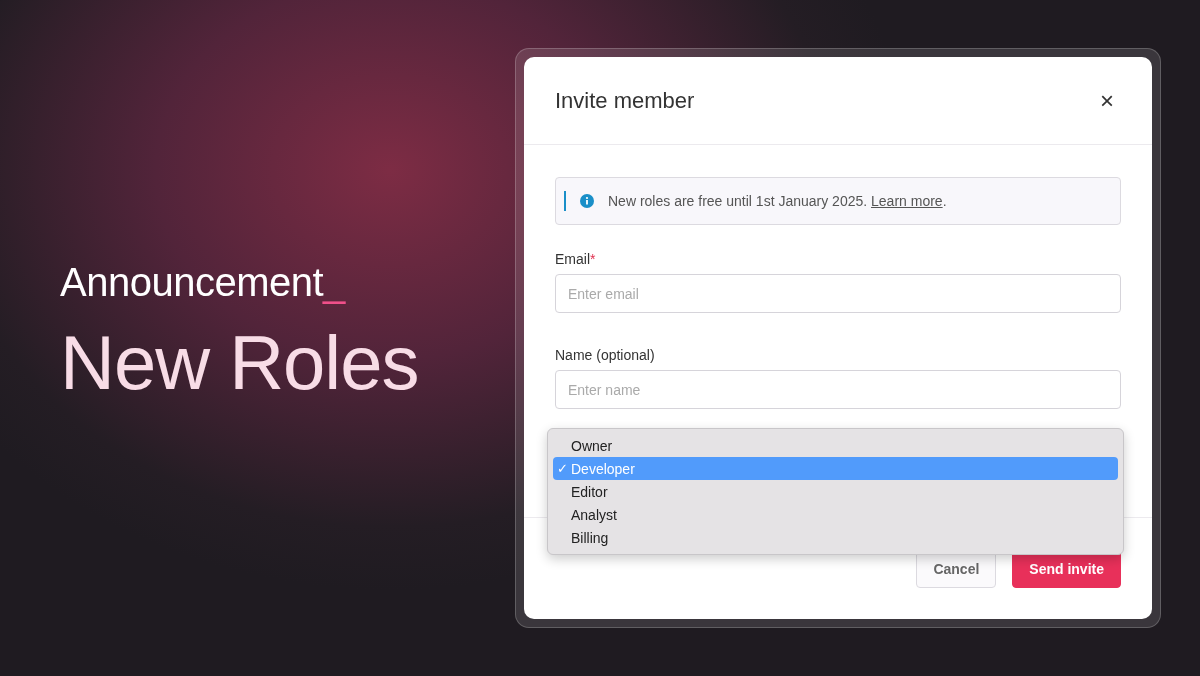 The width and height of the screenshot is (1200, 676). I want to click on menu-option: Analyst, so click(835, 514).